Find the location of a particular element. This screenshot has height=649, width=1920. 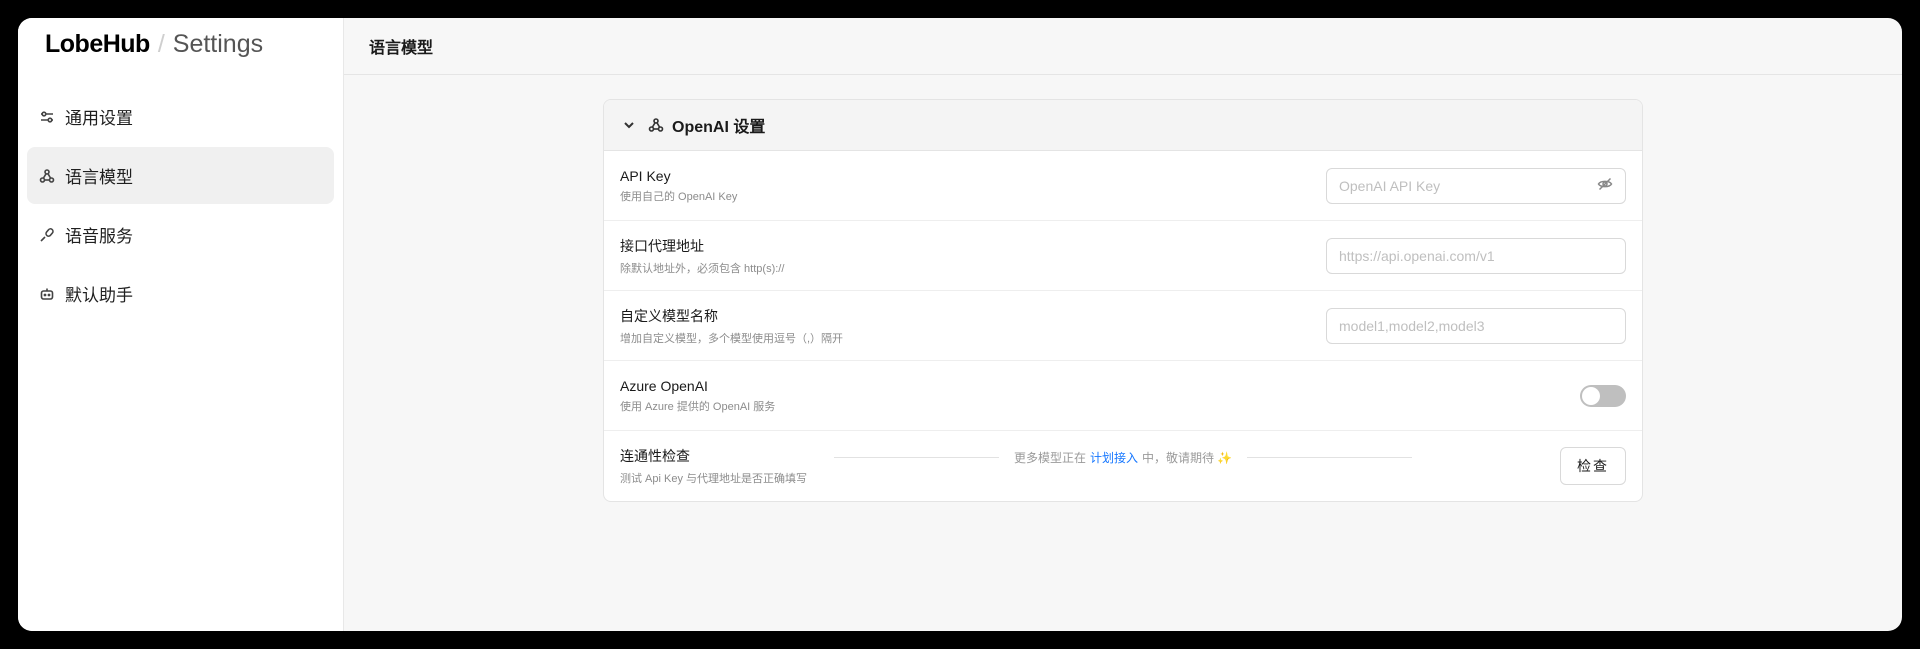

connectivity-check-row: 连通性检查 测试 Api Key 与代理地址是否正确填写 检查 is located at coordinates (1123, 466).